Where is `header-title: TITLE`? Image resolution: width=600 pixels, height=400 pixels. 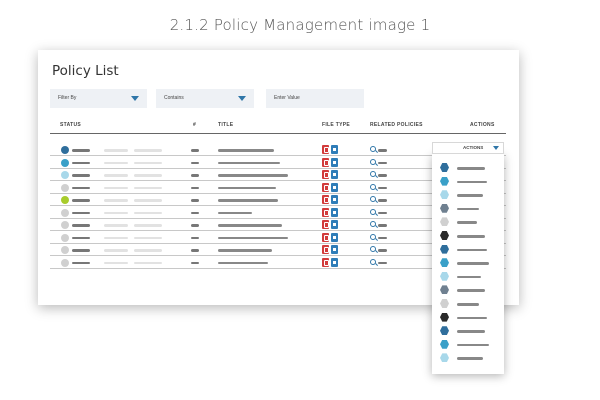
header-title: TITLE is located at coordinates (225, 125).